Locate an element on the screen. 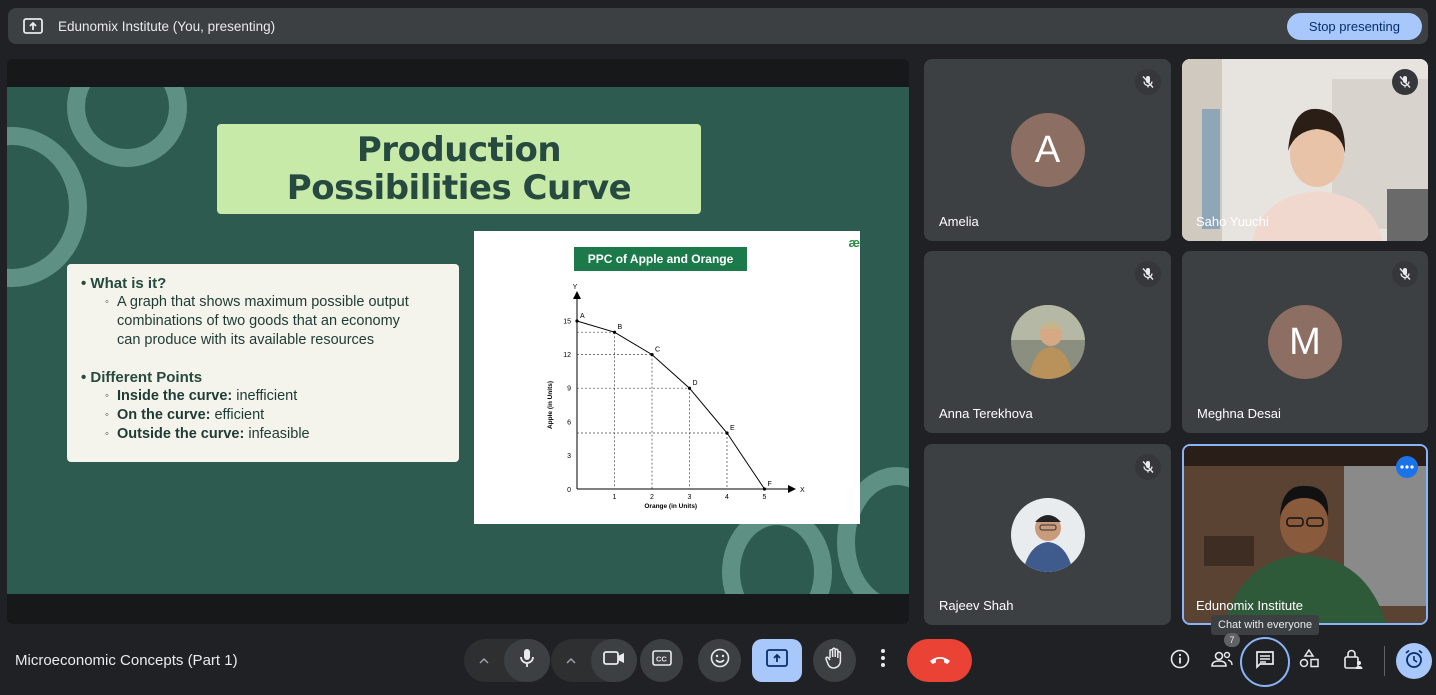 Image resolution: width=1436 pixels, height=695 pixels. point-label: B is located at coordinates (620, 327).